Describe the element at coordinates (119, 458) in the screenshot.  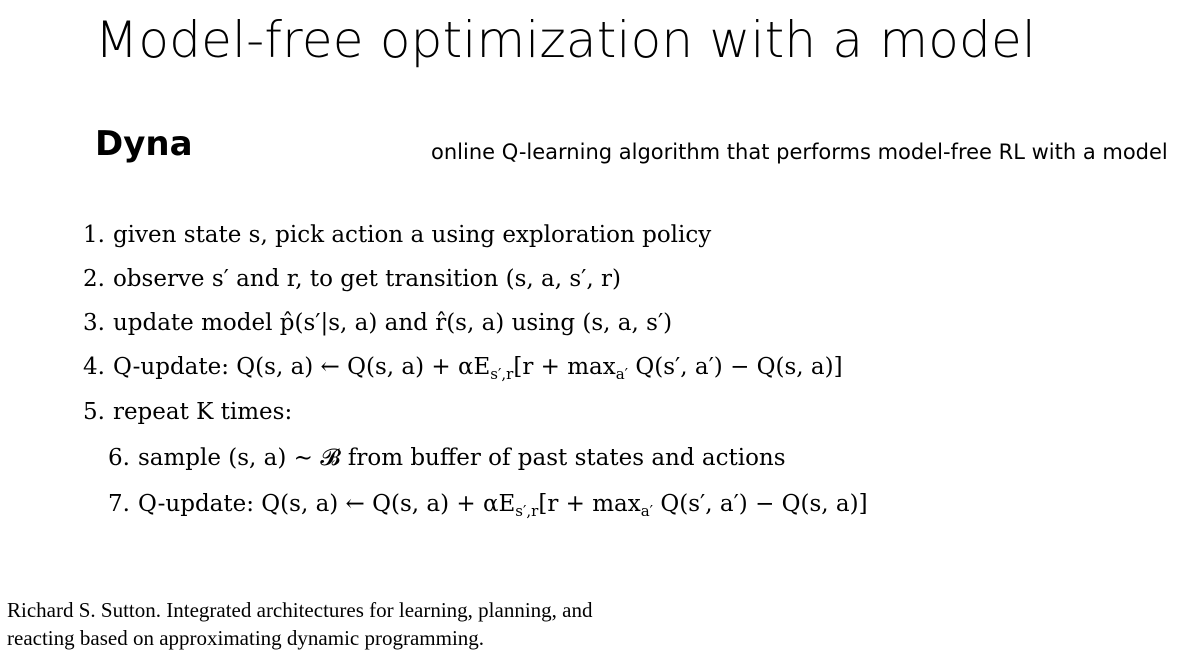
I see `step-number: 6.` at that location.